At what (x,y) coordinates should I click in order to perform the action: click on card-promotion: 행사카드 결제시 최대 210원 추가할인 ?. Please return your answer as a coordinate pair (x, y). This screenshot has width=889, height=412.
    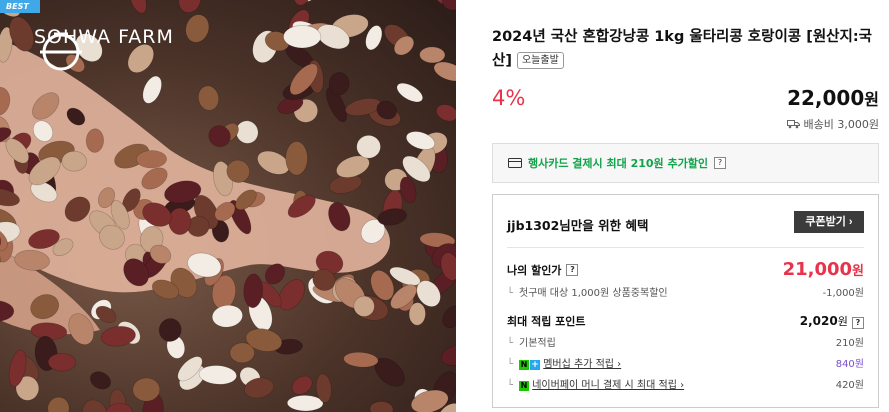
    Looking at the image, I should click on (685, 163).